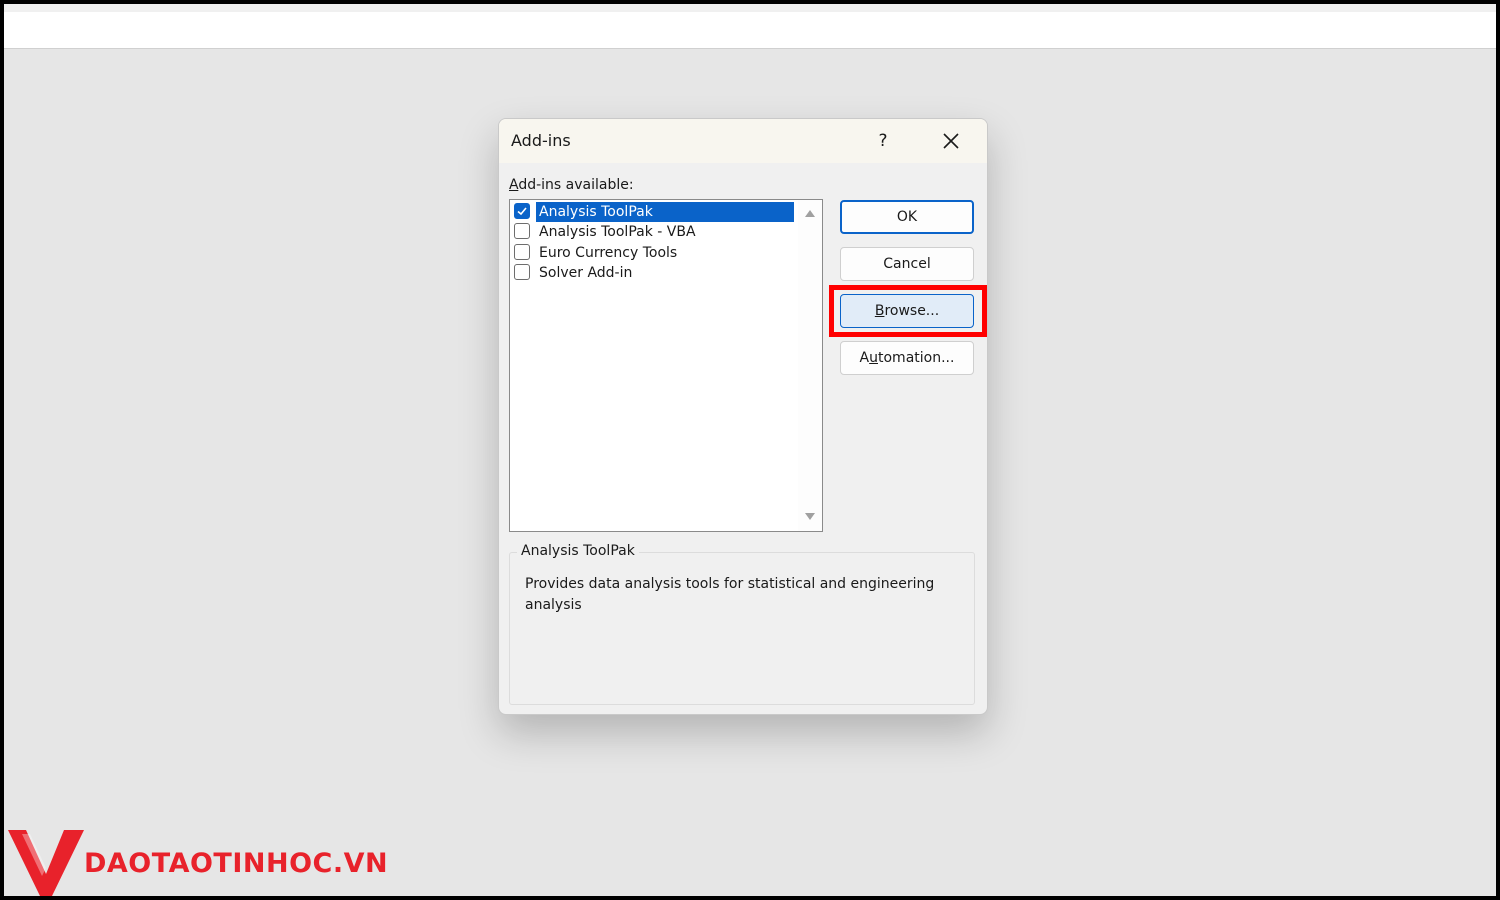 Image resolution: width=1500 pixels, height=900 pixels. I want to click on dialog-titlebar: Add-ins ?, so click(743, 141).